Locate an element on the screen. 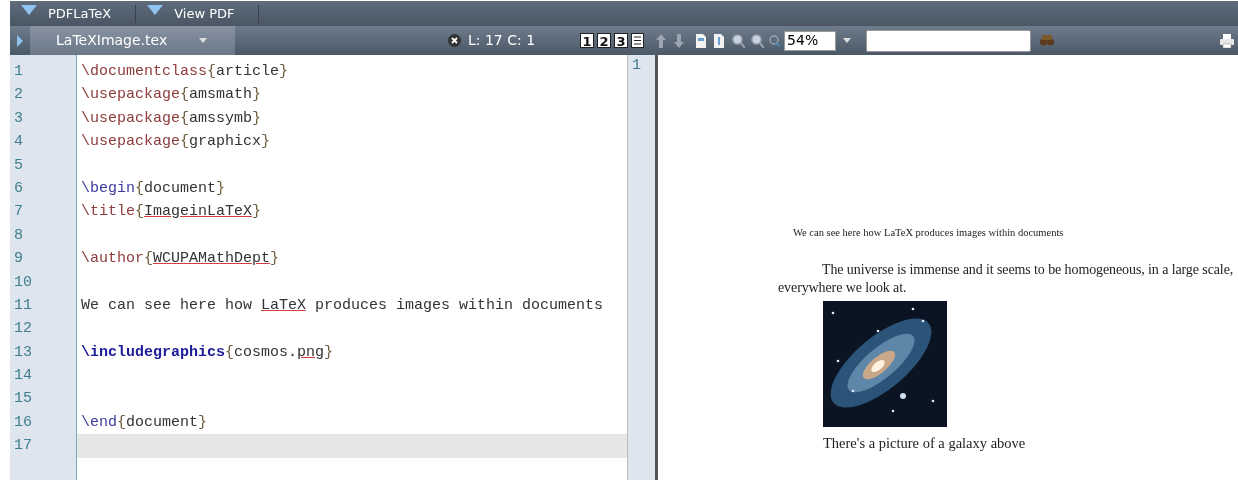 The width and height of the screenshot is (1238, 480). code-line: \usepackage{amssymb} is located at coordinates (171, 118).